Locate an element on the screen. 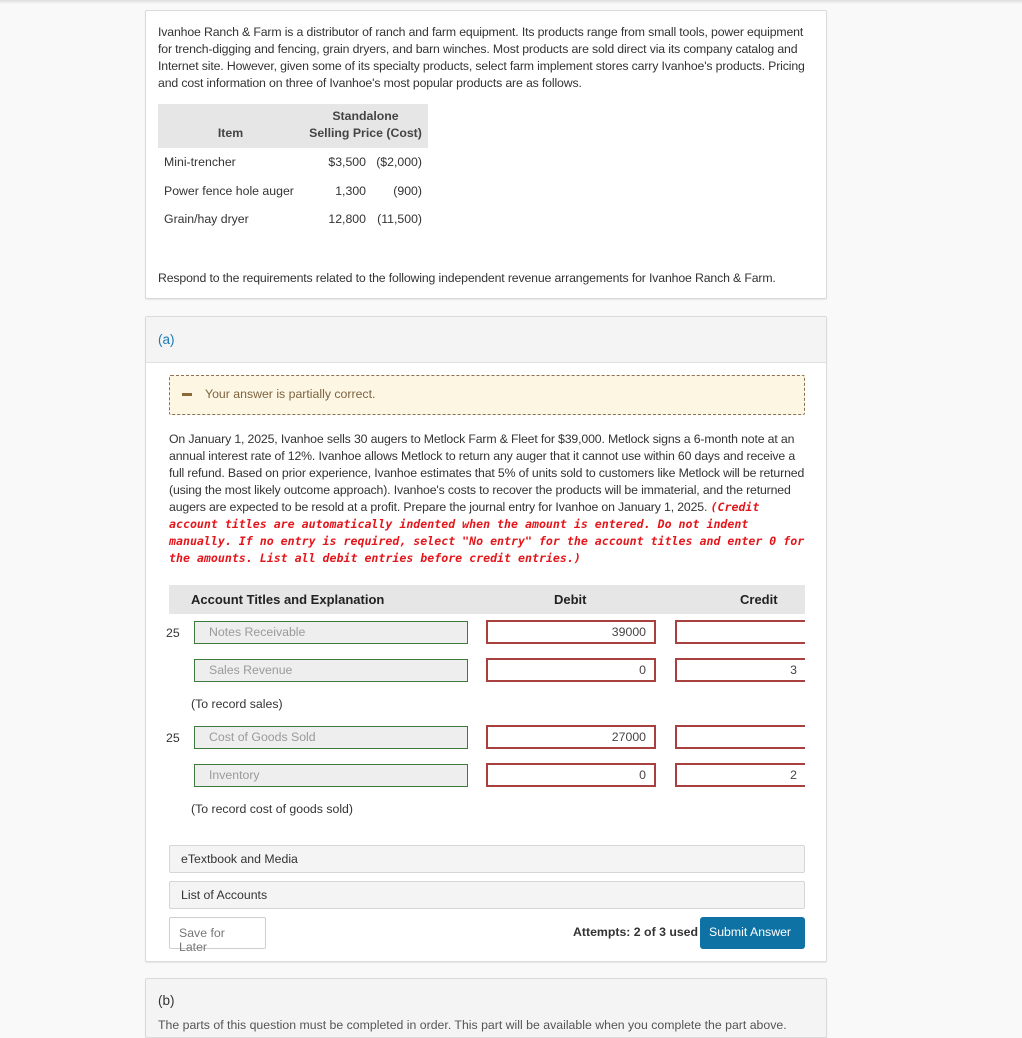  attempts-counter: Attempts: 2 of 3 used is located at coordinates (636, 932).